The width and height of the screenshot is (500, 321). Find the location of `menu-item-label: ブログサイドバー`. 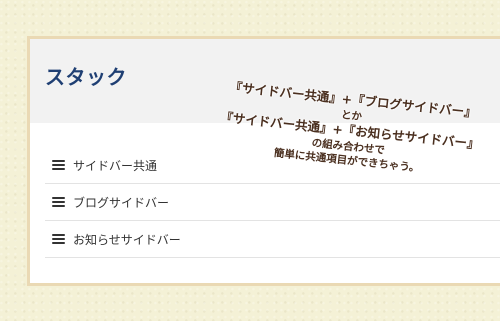

menu-item-label: ブログサイドバー is located at coordinates (121, 202).